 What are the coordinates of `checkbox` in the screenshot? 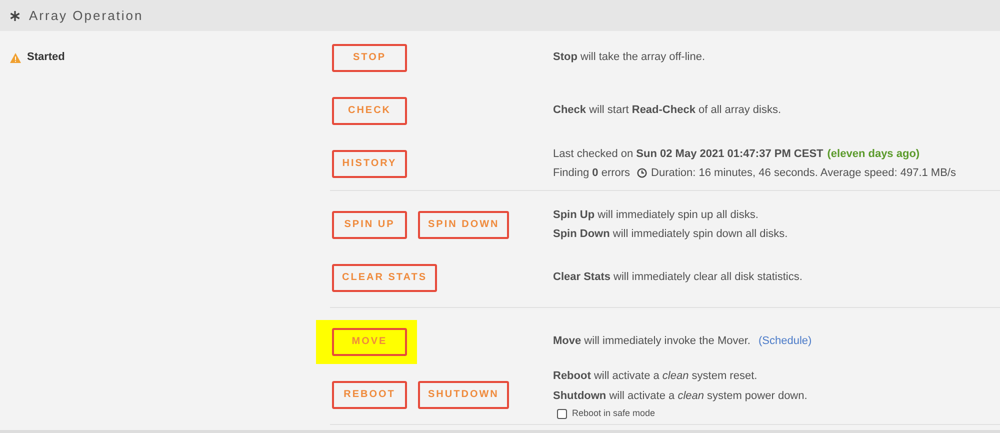 It's located at (562, 414).